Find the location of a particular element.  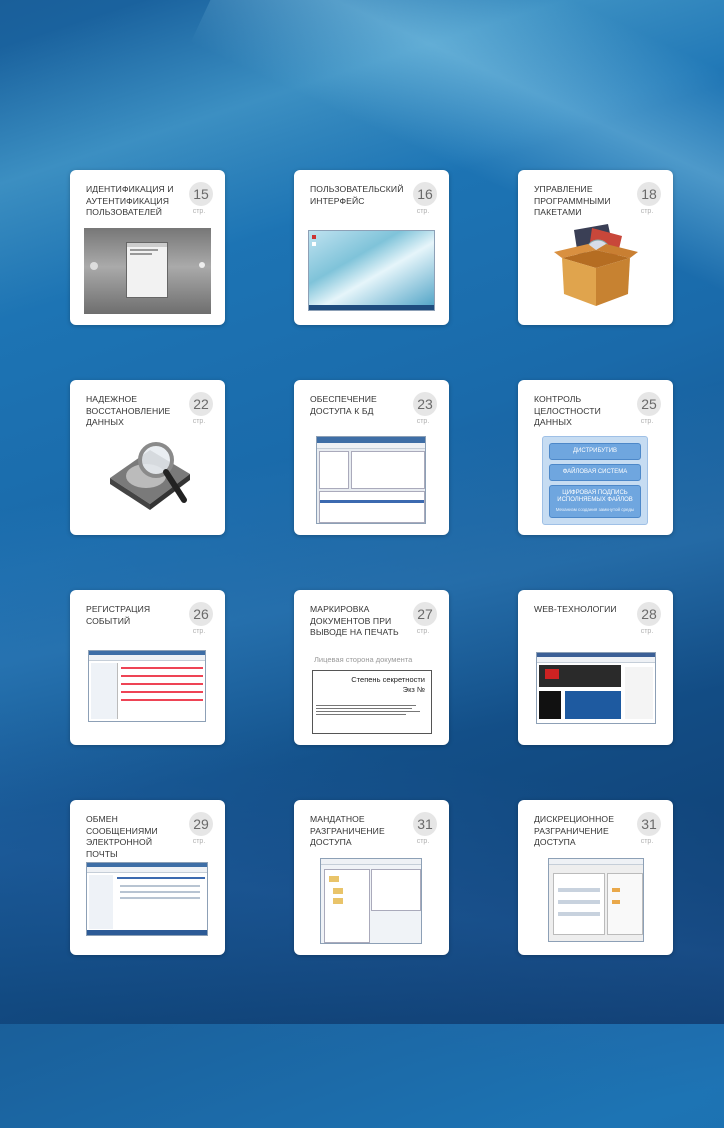

card-ui: ПОЛЬЗОВАТЕЛЬСКИЙ ИНТЕРФЕЙС 16 стр. is located at coordinates (371, 247).